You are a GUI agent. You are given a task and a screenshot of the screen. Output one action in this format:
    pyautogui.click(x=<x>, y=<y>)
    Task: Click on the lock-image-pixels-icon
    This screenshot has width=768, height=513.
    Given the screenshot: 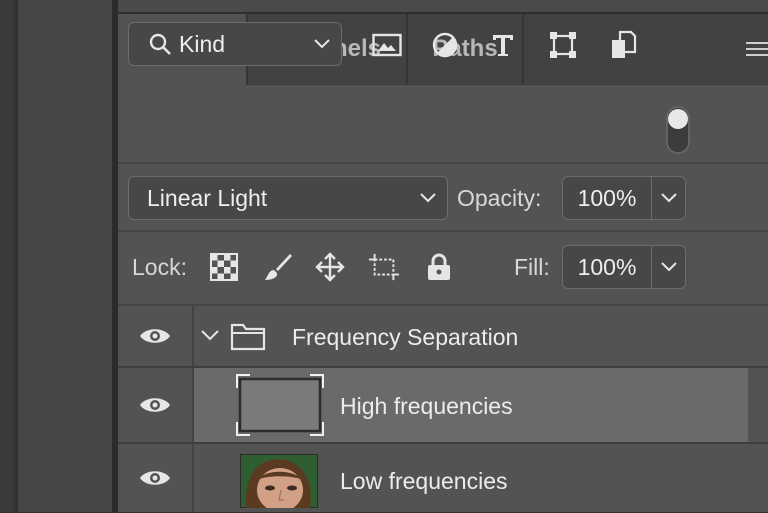 What is the action you would take?
    pyautogui.click(x=278, y=267)
    